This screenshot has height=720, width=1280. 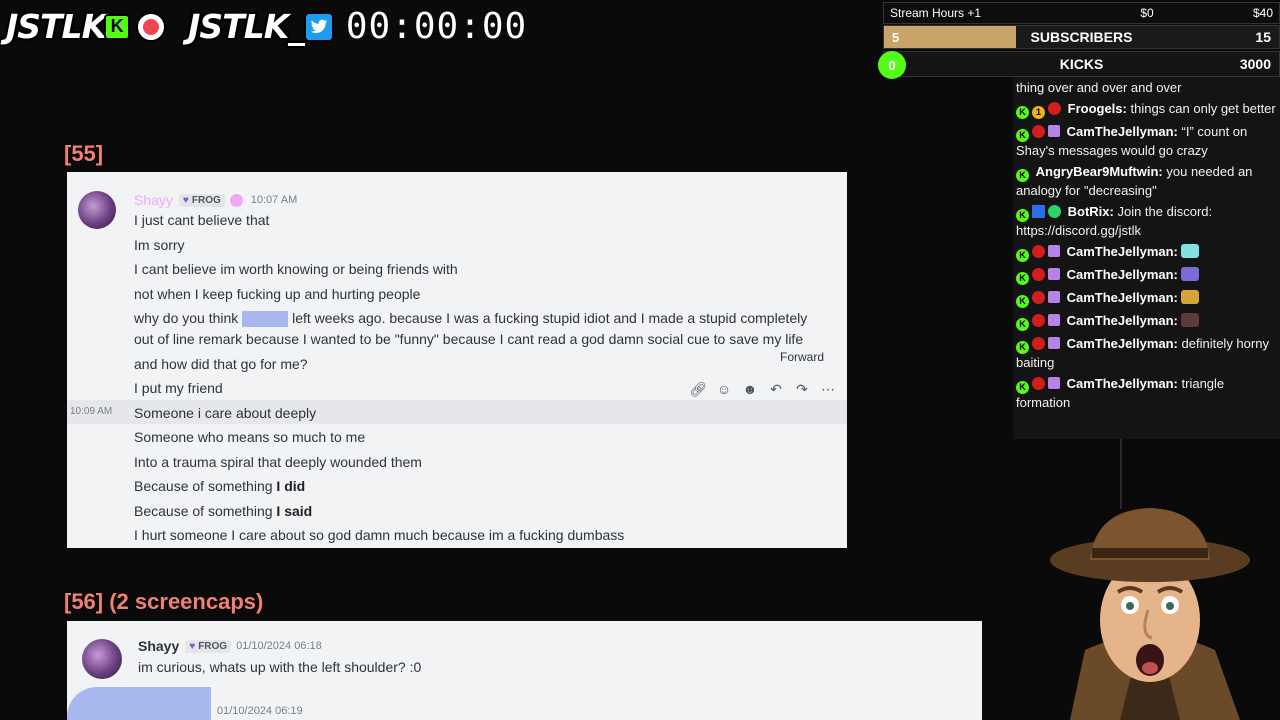 What do you see at coordinates (750, 389) in the screenshot?
I see `emoji-icon: ☻` at bounding box center [750, 389].